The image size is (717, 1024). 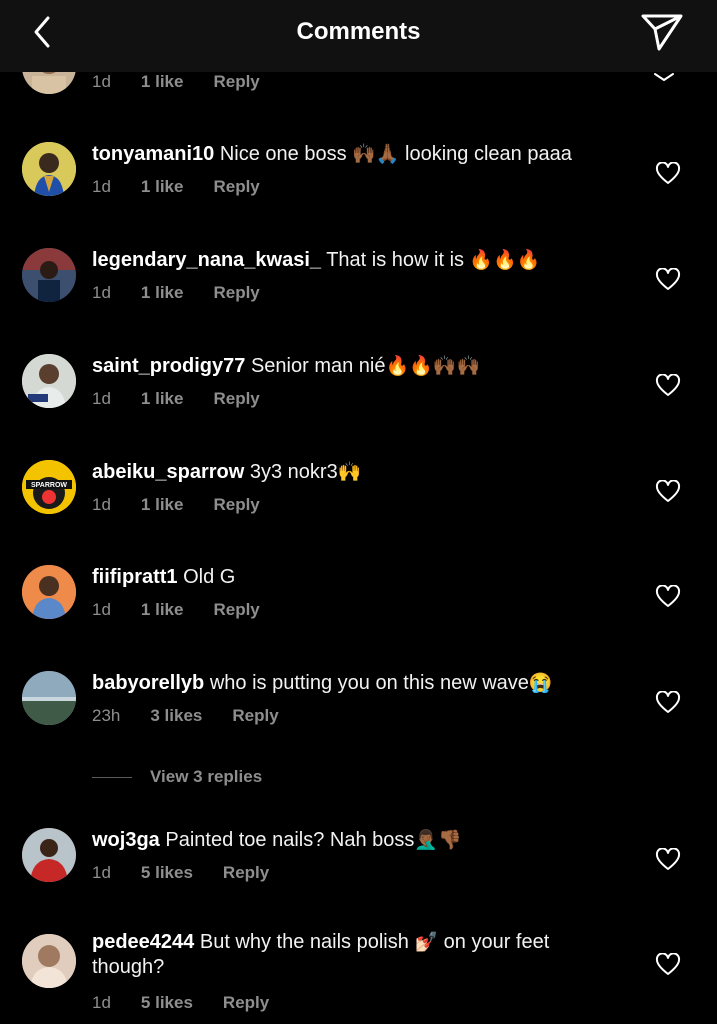 I want to click on paper-plane-icon, so click(x=662, y=32).